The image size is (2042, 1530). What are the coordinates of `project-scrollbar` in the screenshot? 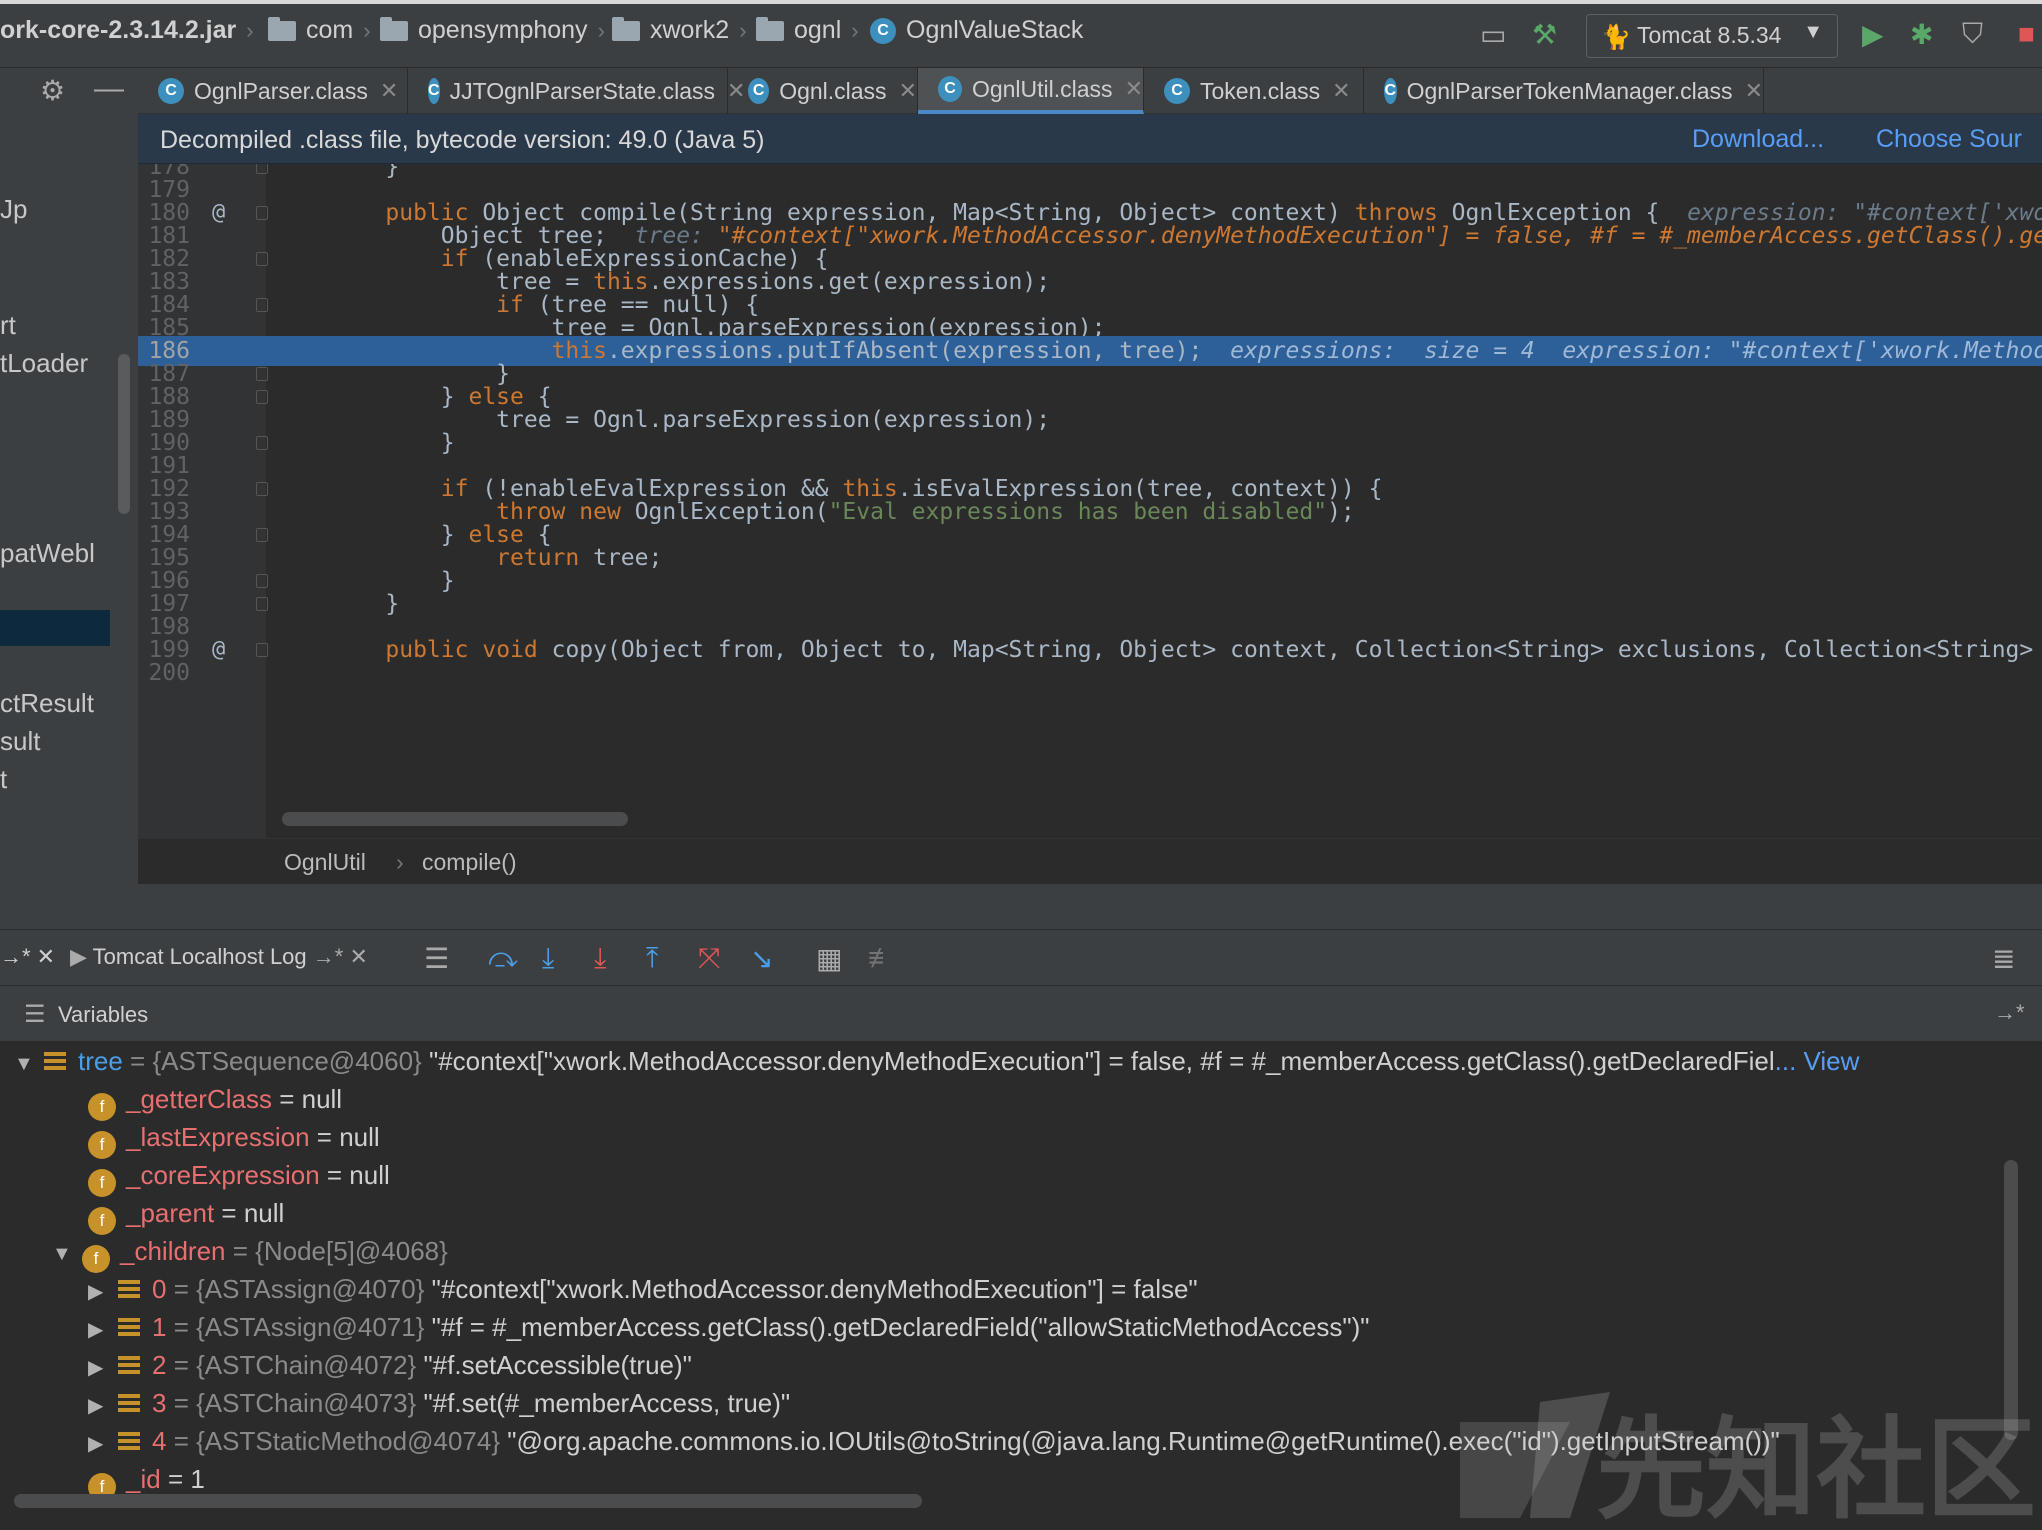 It's located at (124, 434).